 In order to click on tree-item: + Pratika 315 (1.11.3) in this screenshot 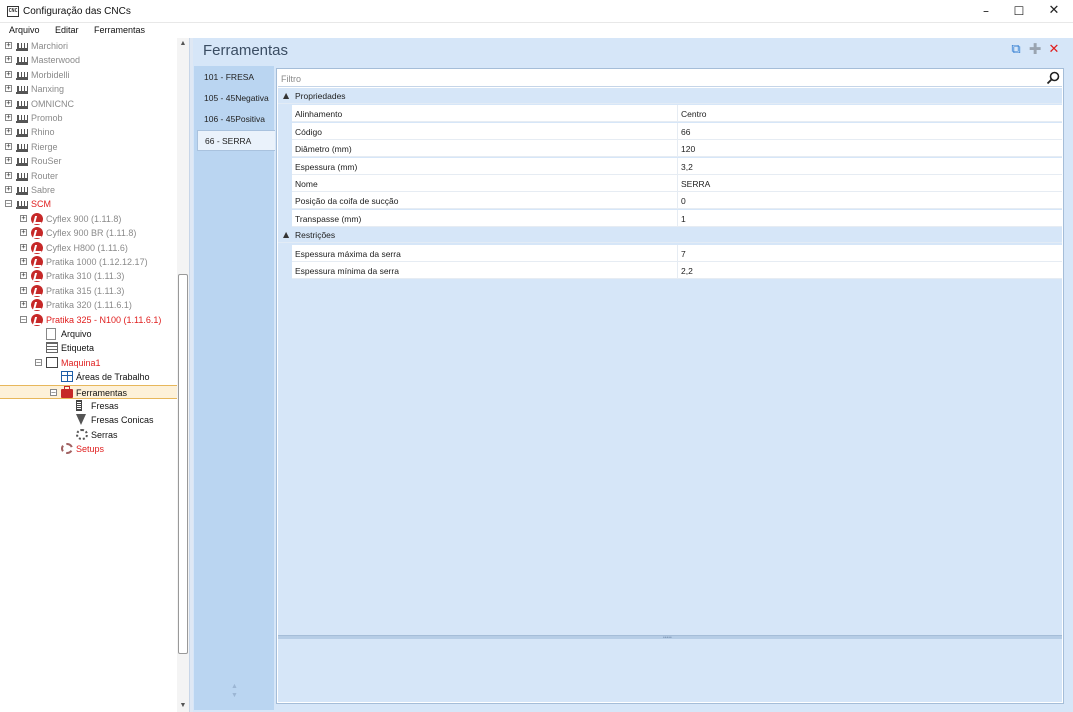, I will do `click(88, 291)`.